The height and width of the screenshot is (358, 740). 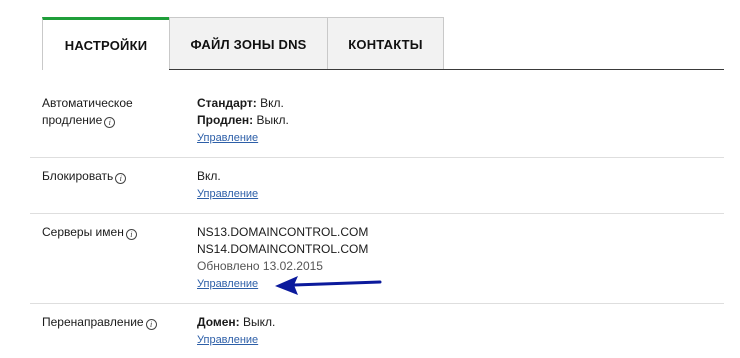 What do you see at coordinates (72, 120) in the screenshot?
I see `label-text: продление` at bounding box center [72, 120].